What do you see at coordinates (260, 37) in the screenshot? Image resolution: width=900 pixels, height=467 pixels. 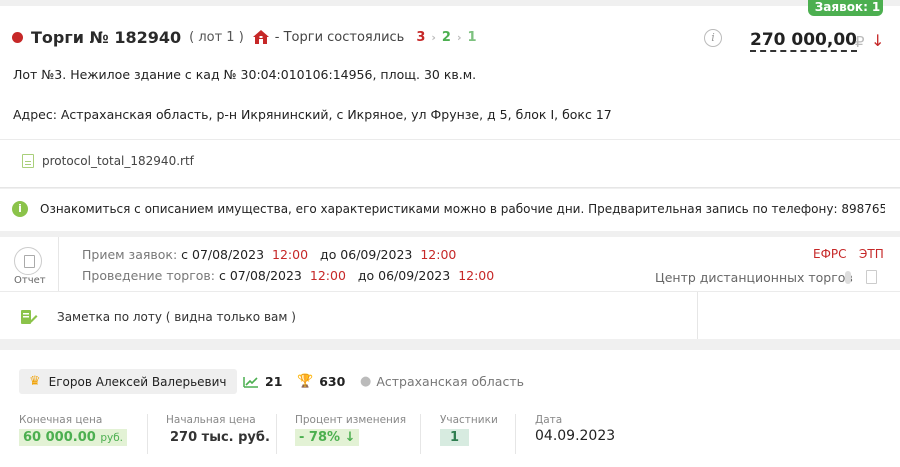 I see `house-icon` at bounding box center [260, 37].